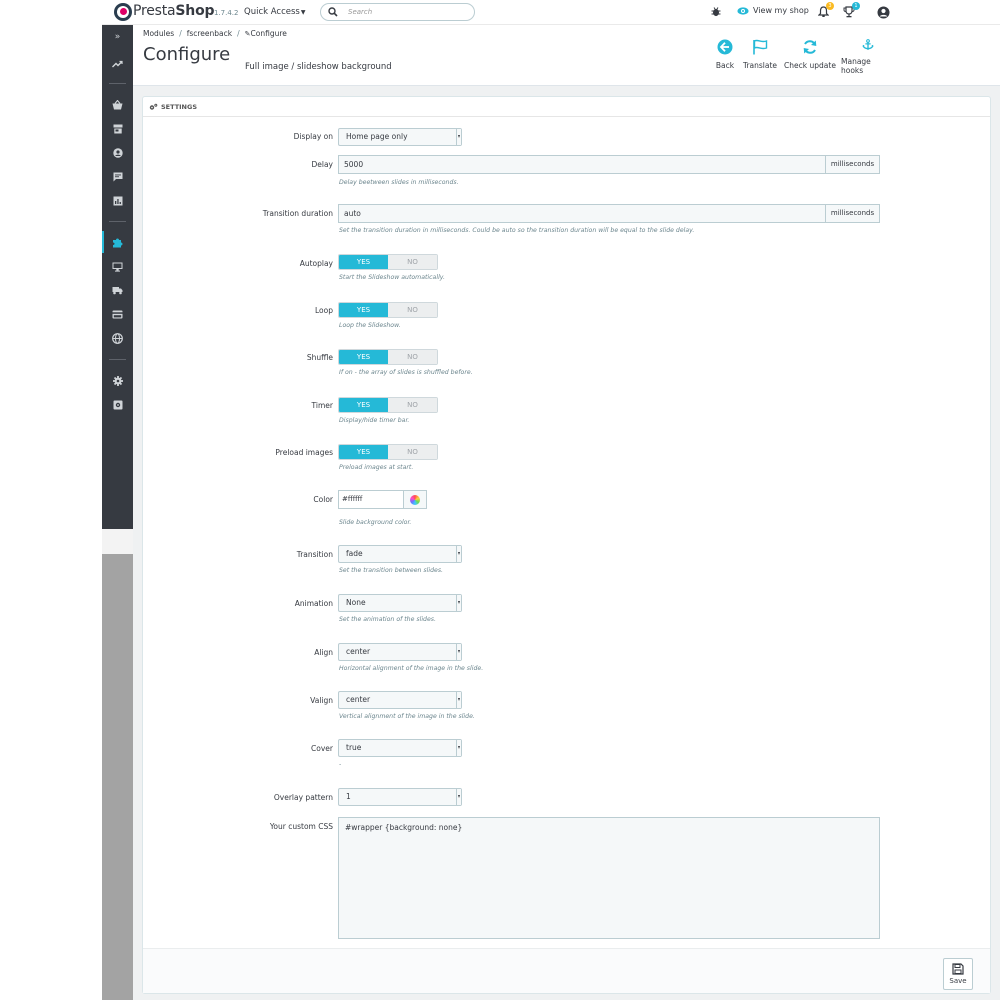 The height and width of the screenshot is (1000, 1000). I want to click on shuffle-no: NO, so click(412, 357).